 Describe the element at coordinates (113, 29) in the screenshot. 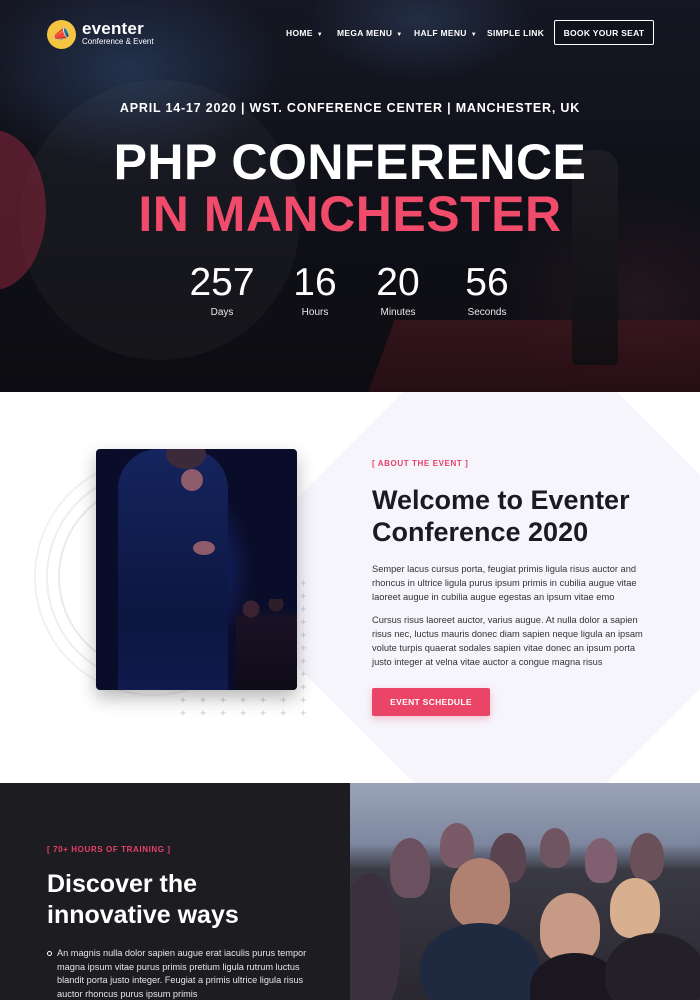

I see `logo-name: eventer` at that location.